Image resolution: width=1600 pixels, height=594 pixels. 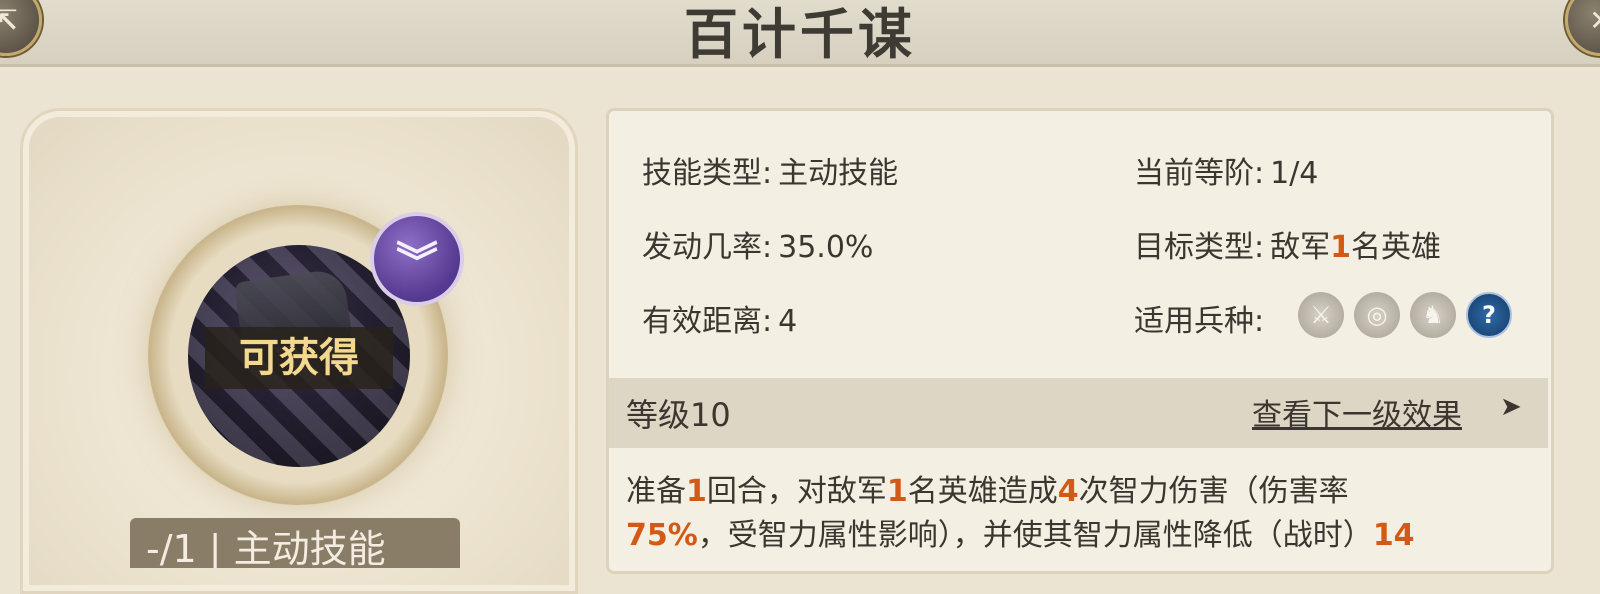 I want to click on trigger-rate: 发动几率: 35.0%, so click(x=757, y=244).